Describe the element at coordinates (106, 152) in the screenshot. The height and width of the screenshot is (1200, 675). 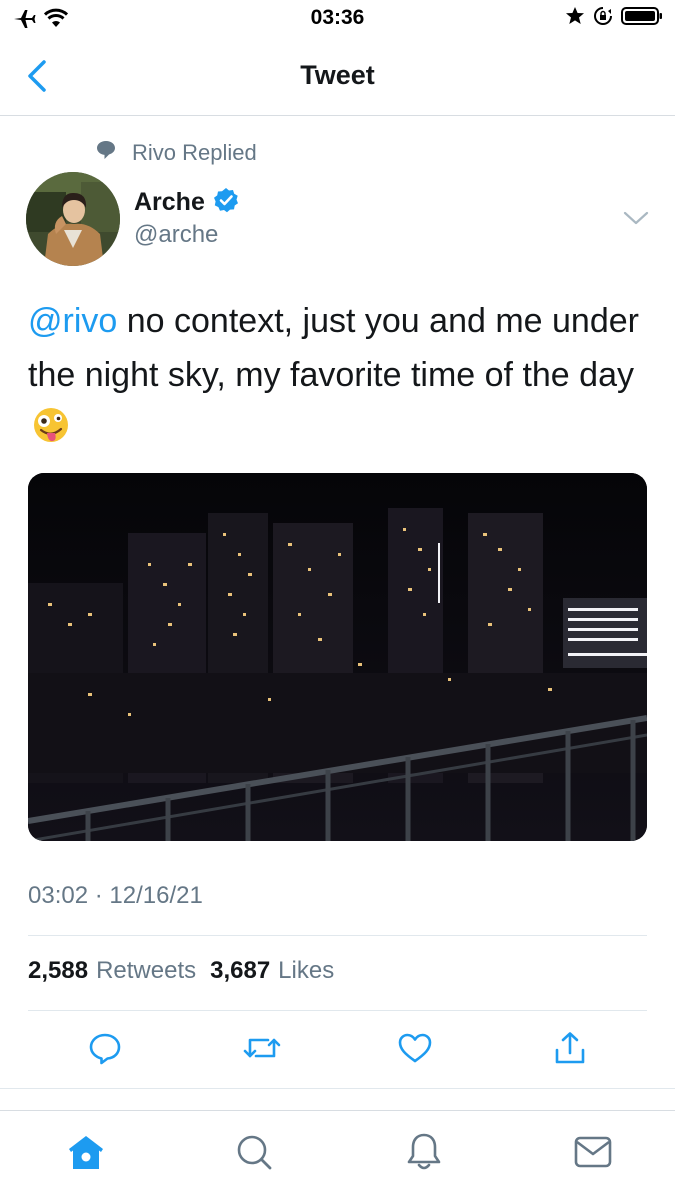
I see `speech-bubble-icon` at that location.